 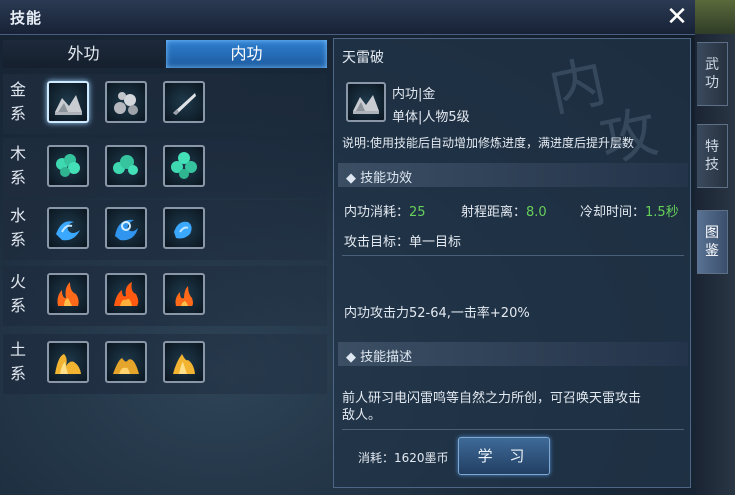 I want to click on skill-target-level: 单体|人物5级, so click(x=431, y=117).